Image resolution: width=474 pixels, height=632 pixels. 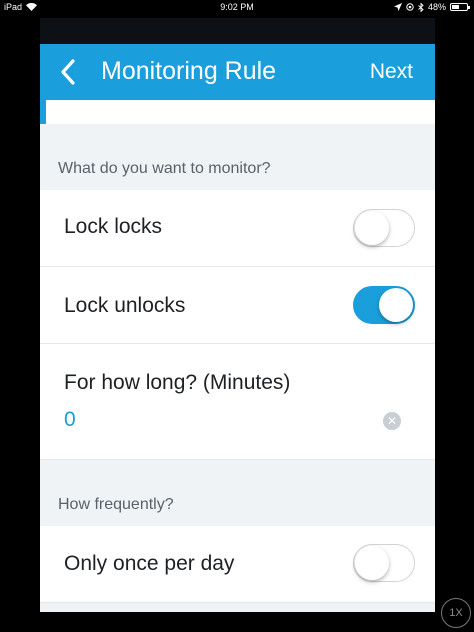 What do you see at coordinates (43, 112) in the screenshot?
I see `progress-accent` at bounding box center [43, 112].